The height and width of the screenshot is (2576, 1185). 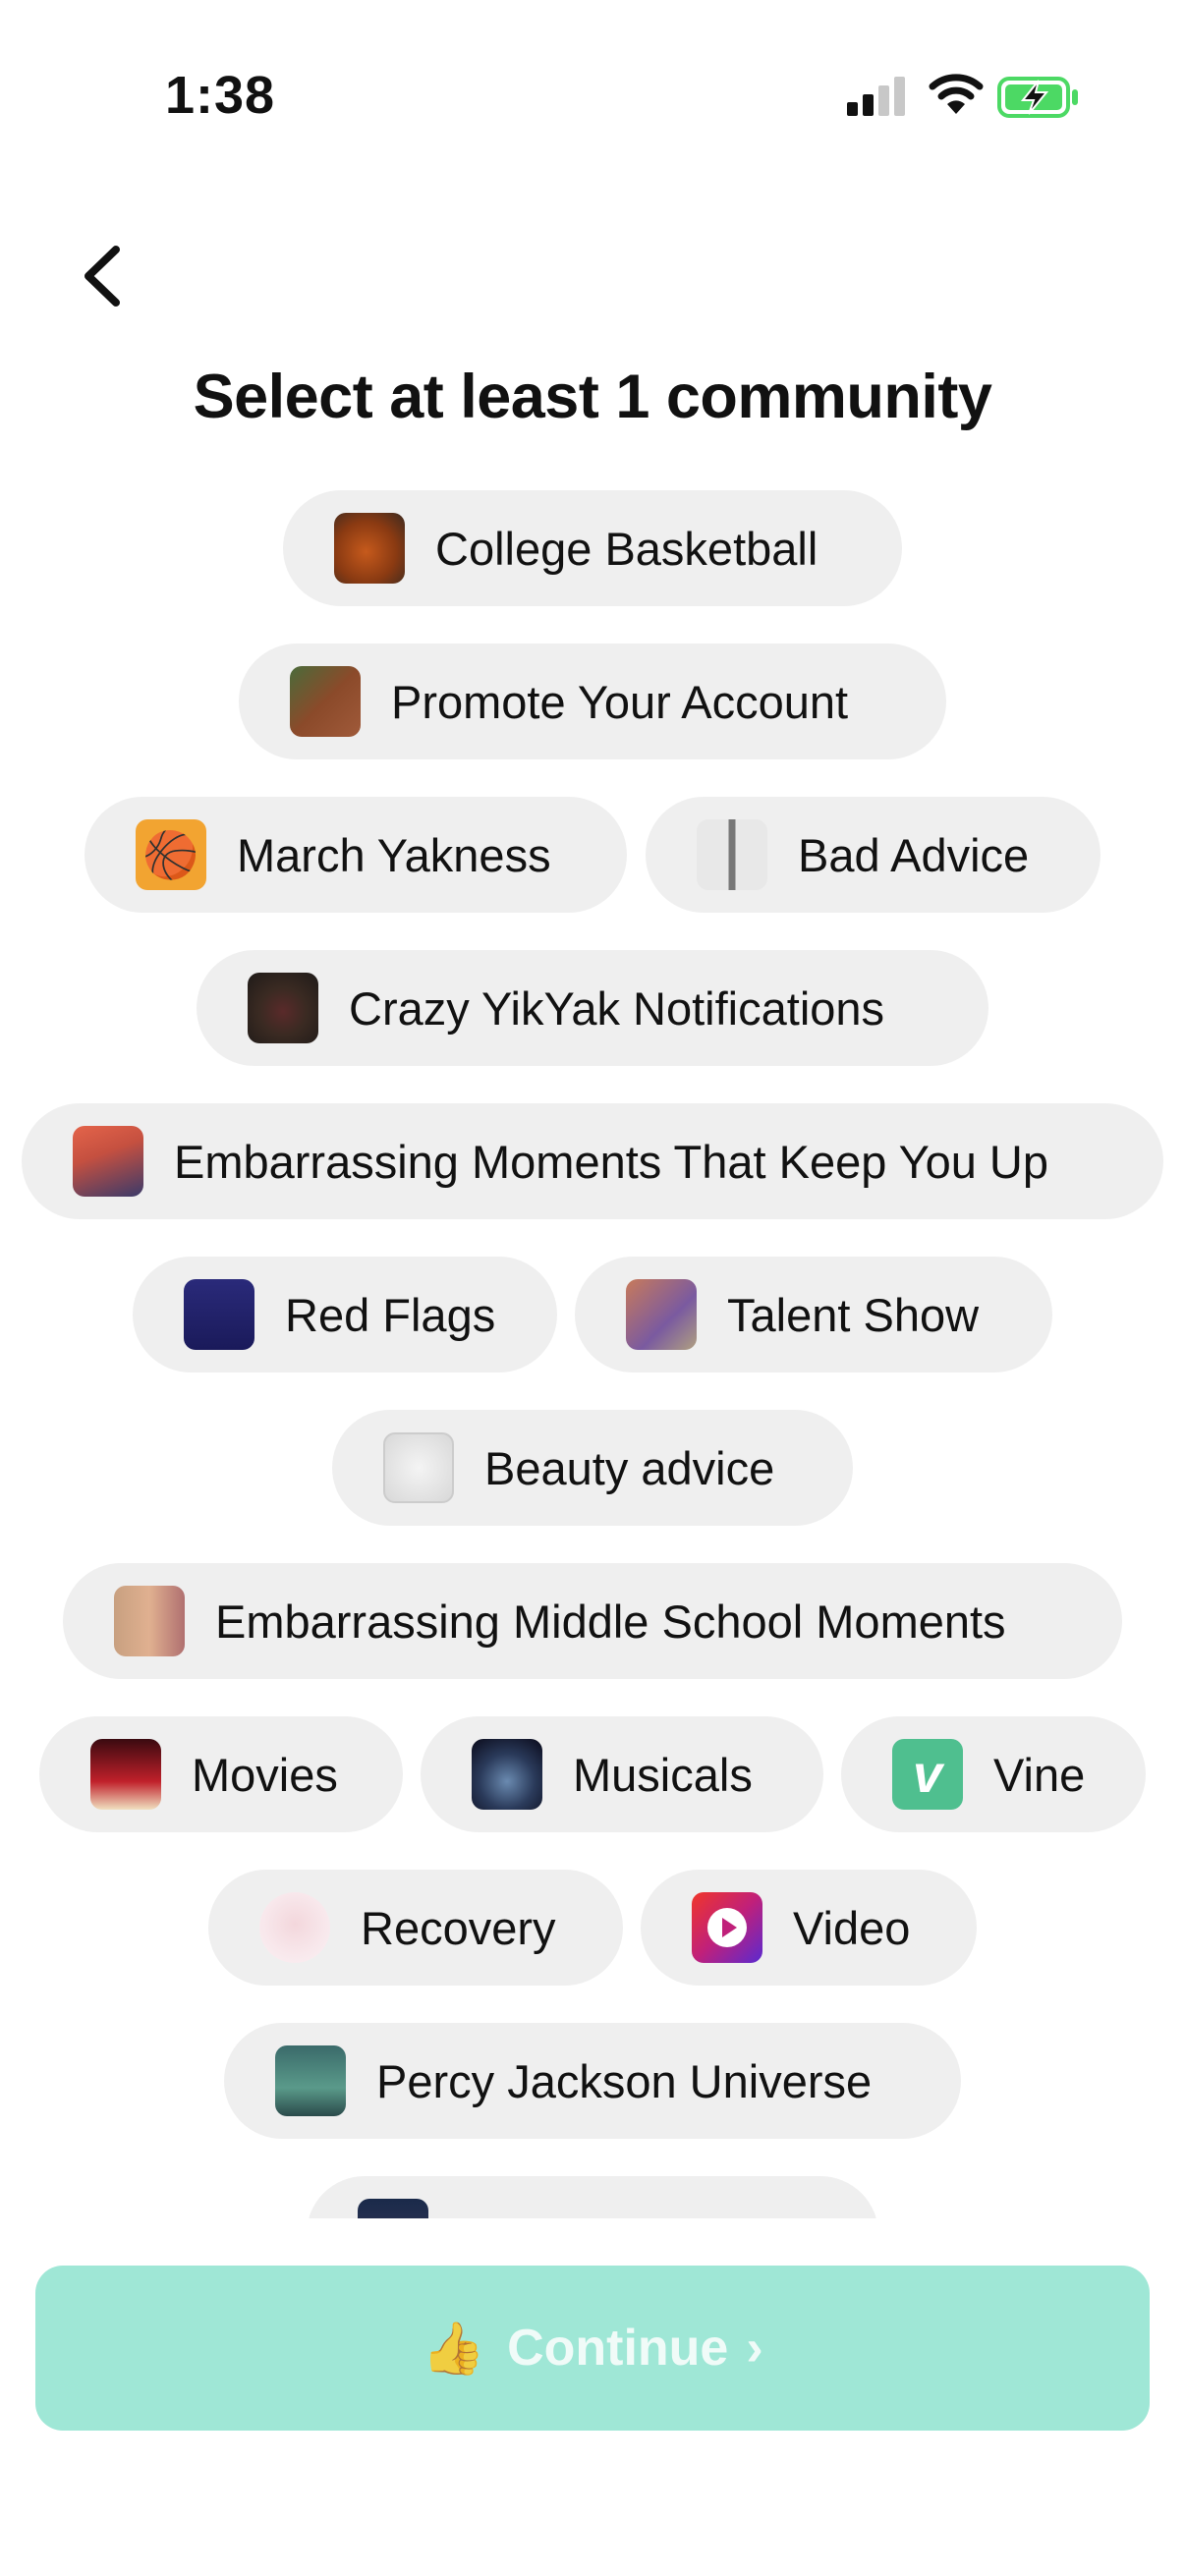 I want to click on community-label: Crazy YikYak Notifications, so click(x=617, y=1008).